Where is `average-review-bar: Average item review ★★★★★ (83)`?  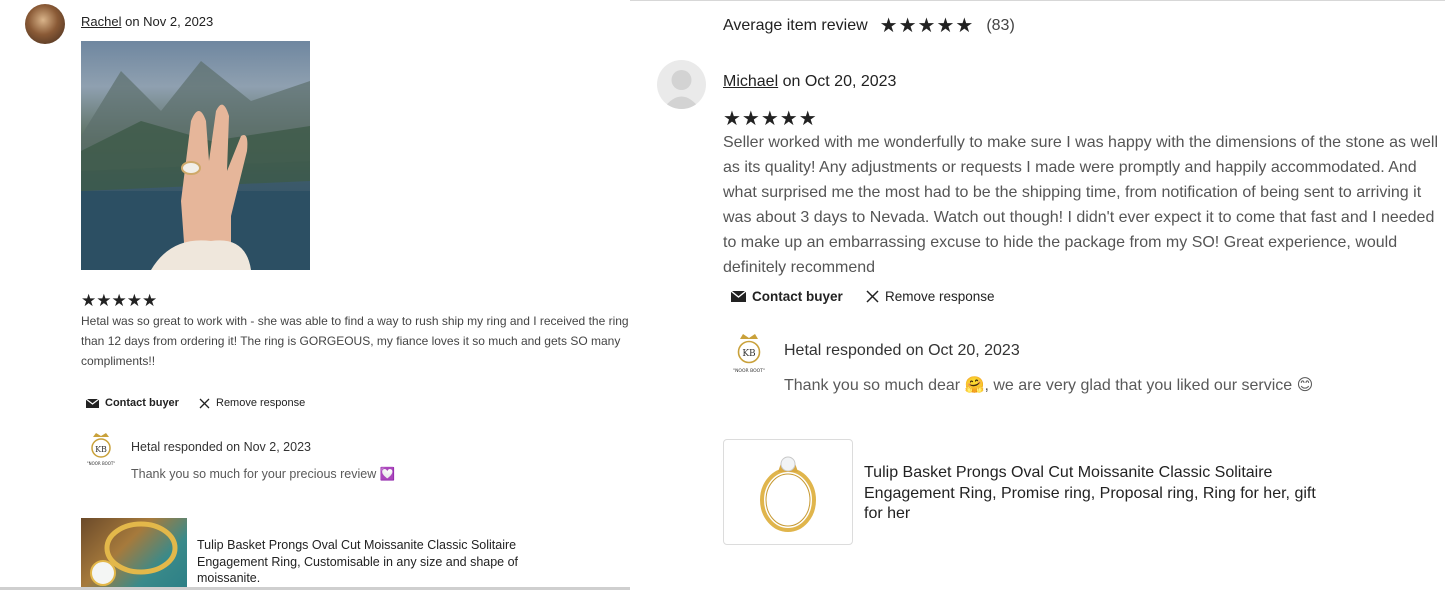
average-review-bar: Average item review ★★★★★ (83) is located at coordinates (869, 25).